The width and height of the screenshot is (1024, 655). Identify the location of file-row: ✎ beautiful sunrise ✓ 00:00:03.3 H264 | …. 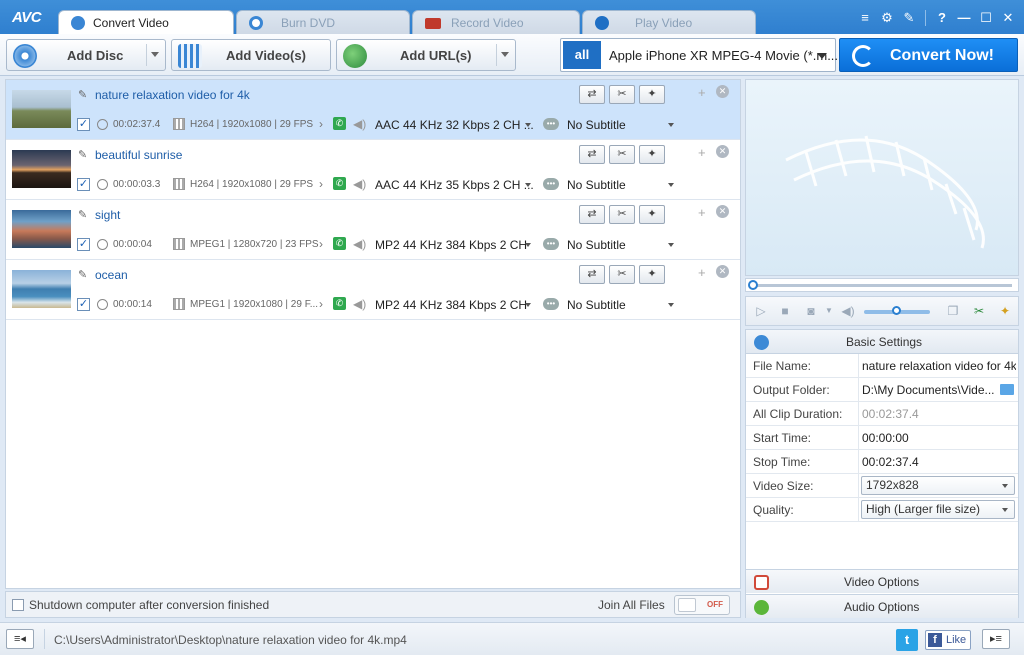
(373, 170).